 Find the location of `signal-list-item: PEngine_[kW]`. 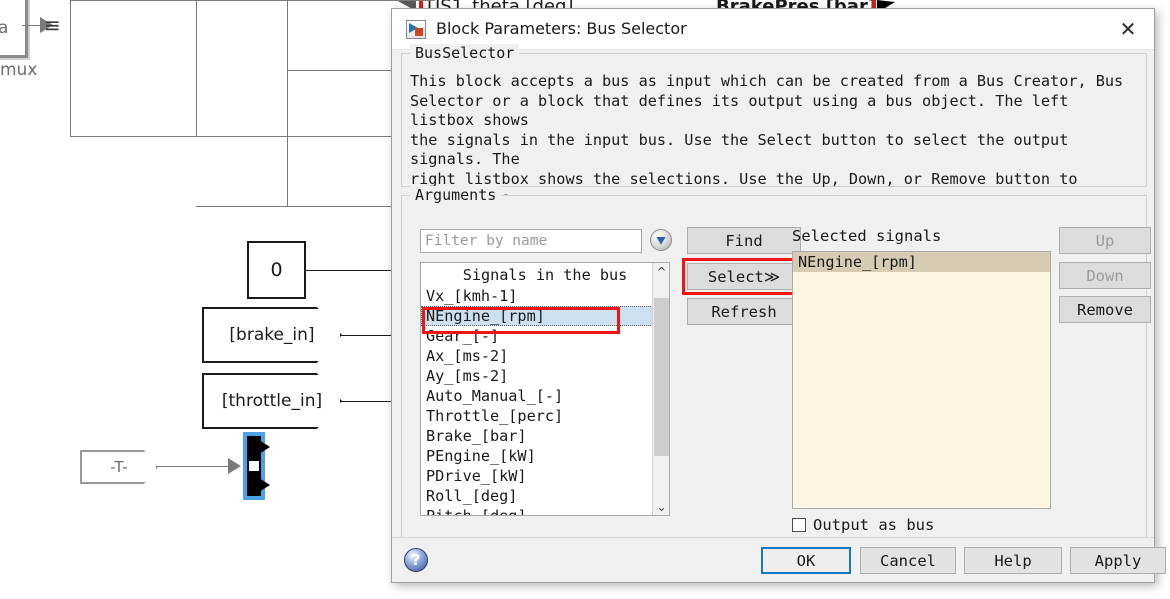

signal-list-item: PEngine_[kW] is located at coordinates (545, 456).